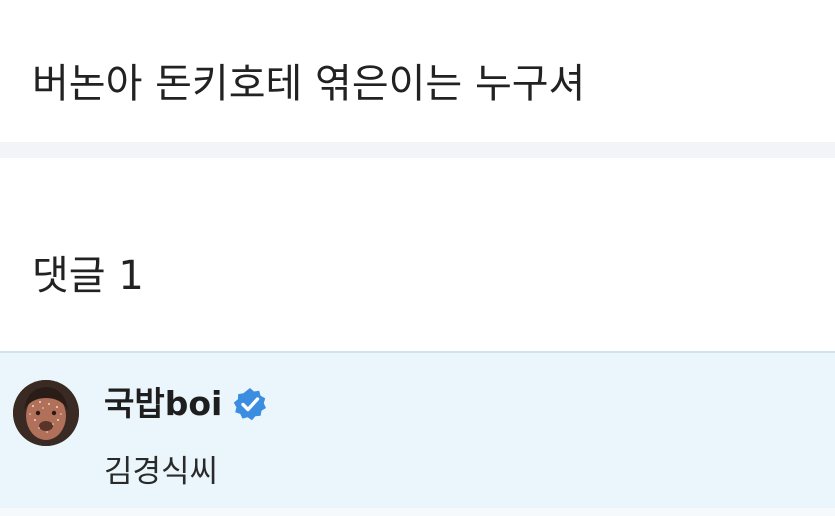 The width and height of the screenshot is (835, 516). What do you see at coordinates (417, 150) in the screenshot?
I see `section-divider` at bounding box center [417, 150].